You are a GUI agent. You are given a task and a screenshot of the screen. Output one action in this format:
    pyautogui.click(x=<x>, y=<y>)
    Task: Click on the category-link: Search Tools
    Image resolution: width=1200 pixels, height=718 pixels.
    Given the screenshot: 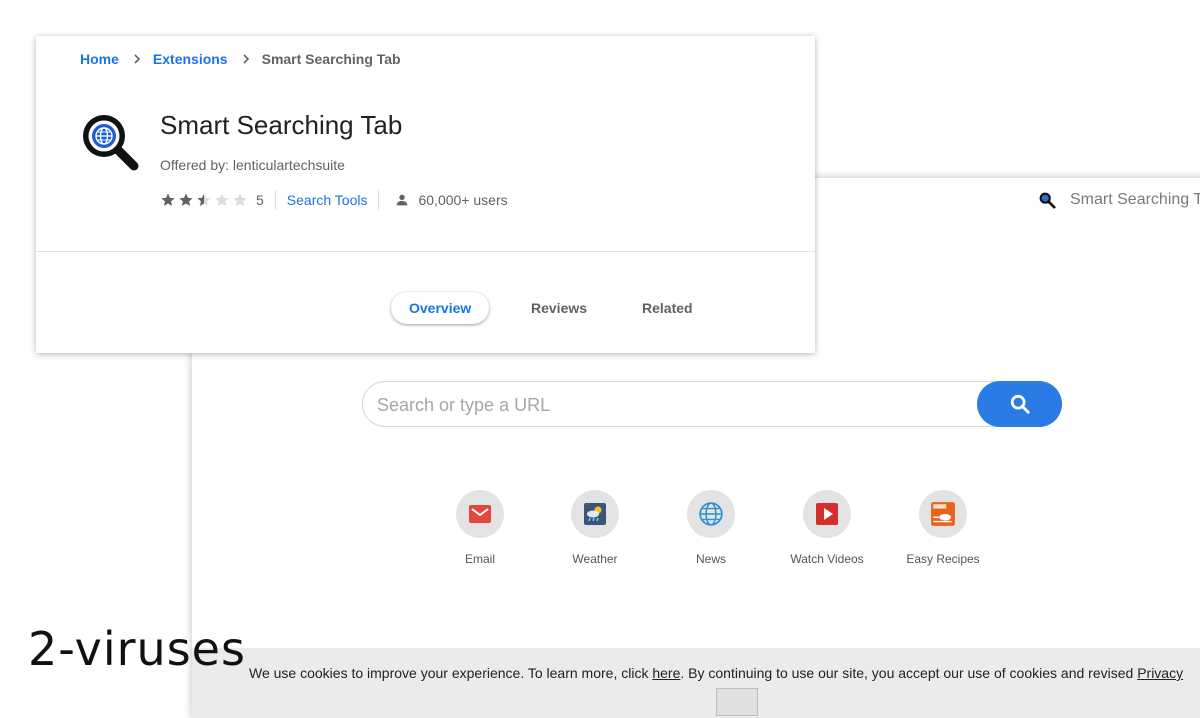 What is the action you would take?
    pyautogui.click(x=327, y=200)
    